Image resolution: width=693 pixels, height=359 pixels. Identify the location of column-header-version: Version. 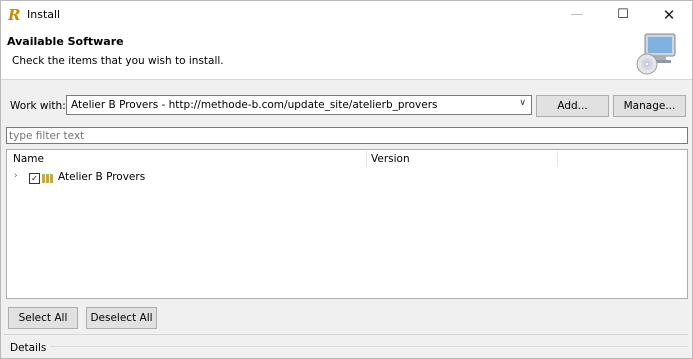
(390, 159).